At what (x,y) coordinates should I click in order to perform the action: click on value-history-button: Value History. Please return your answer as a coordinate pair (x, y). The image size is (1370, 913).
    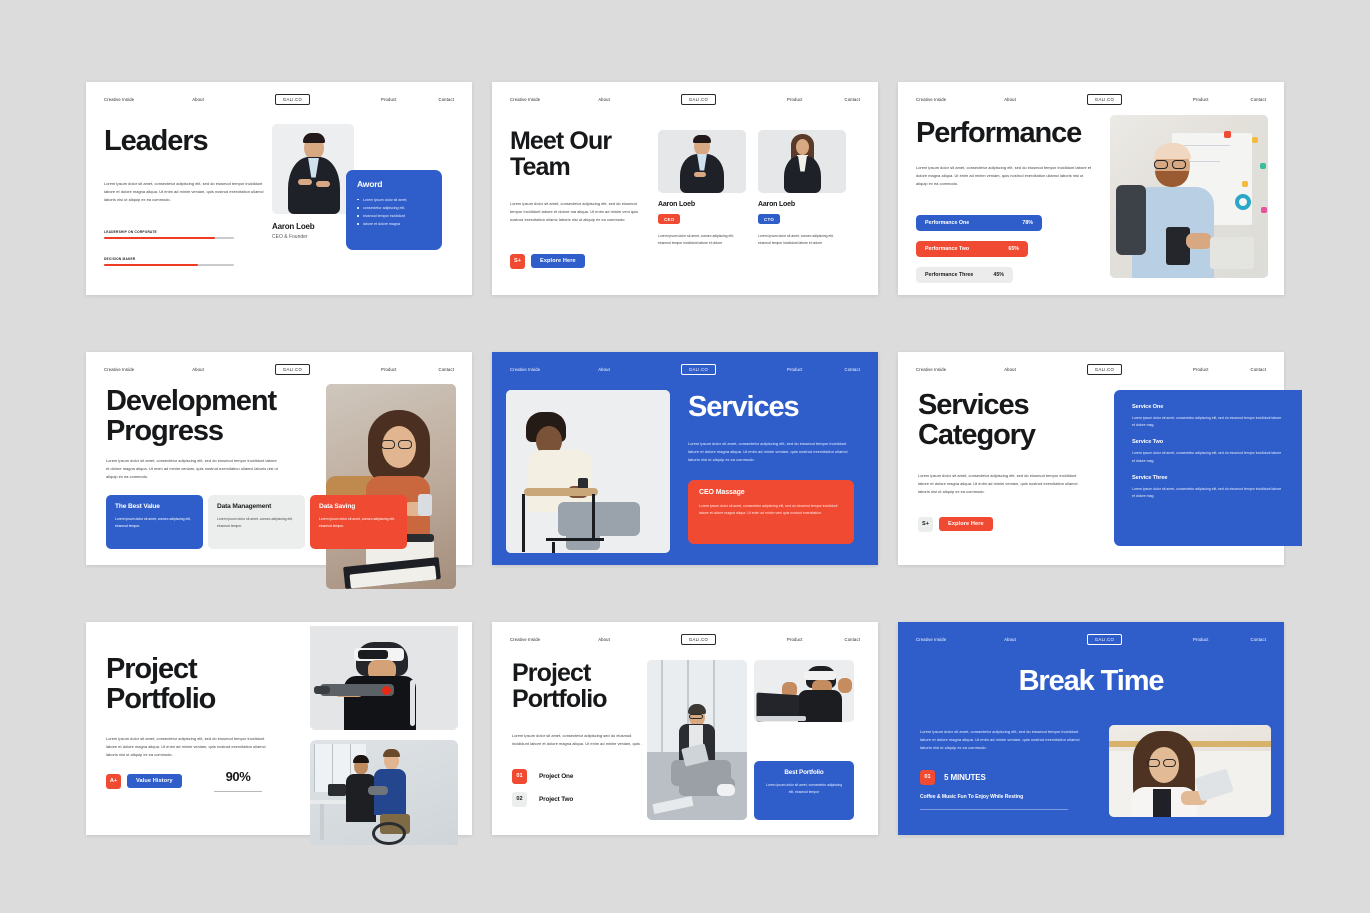
    Looking at the image, I should click on (154, 781).